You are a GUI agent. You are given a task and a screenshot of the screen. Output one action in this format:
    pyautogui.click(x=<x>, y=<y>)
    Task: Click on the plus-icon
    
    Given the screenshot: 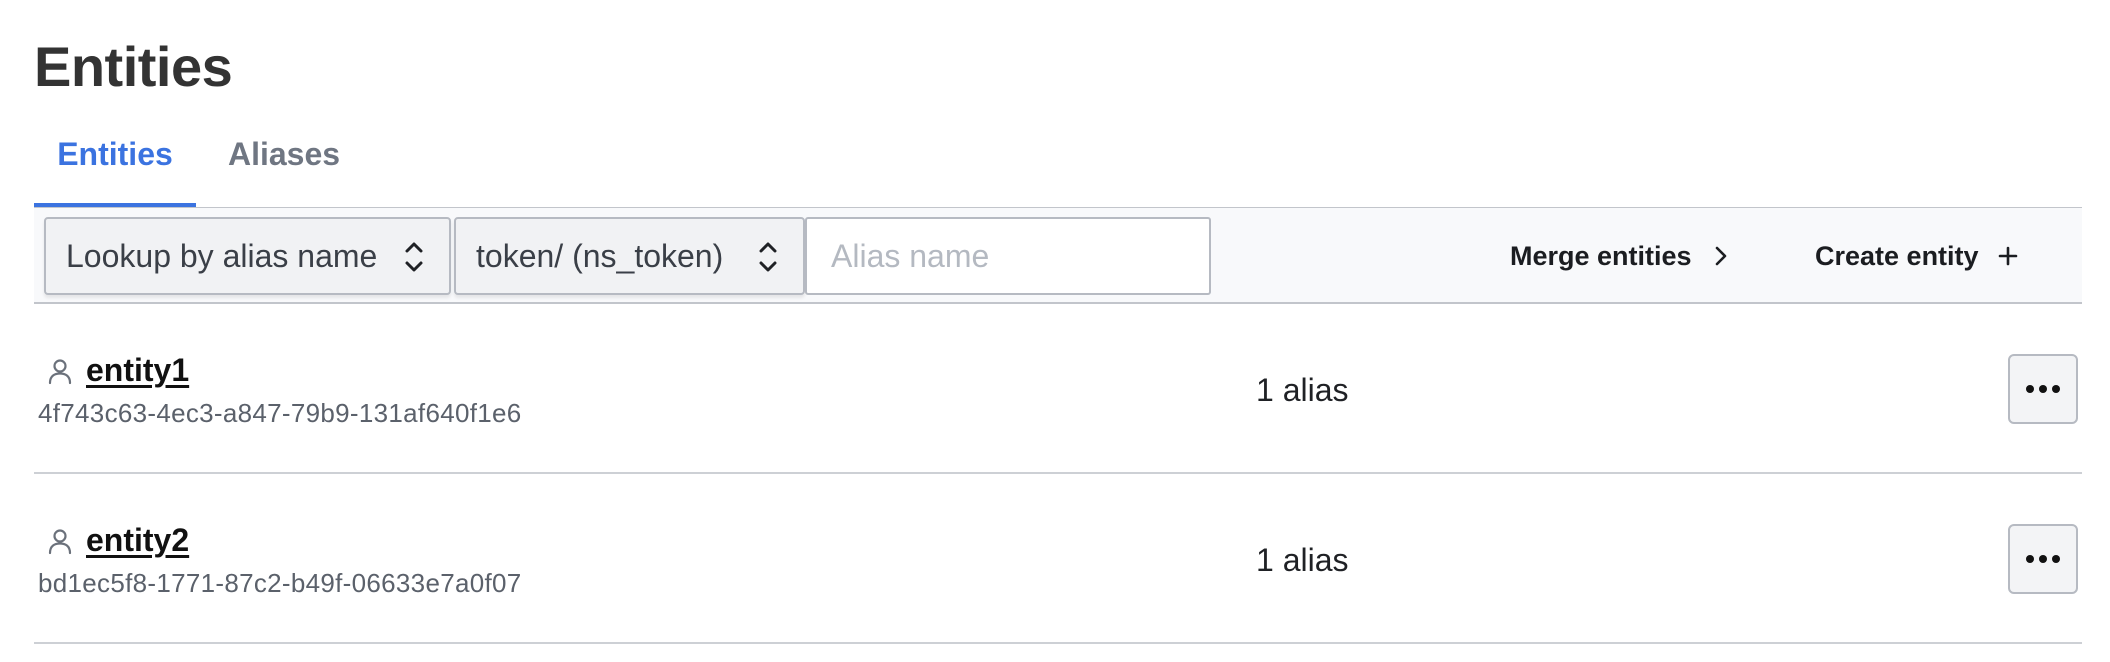 What is the action you would take?
    pyautogui.click(x=2007, y=256)
    